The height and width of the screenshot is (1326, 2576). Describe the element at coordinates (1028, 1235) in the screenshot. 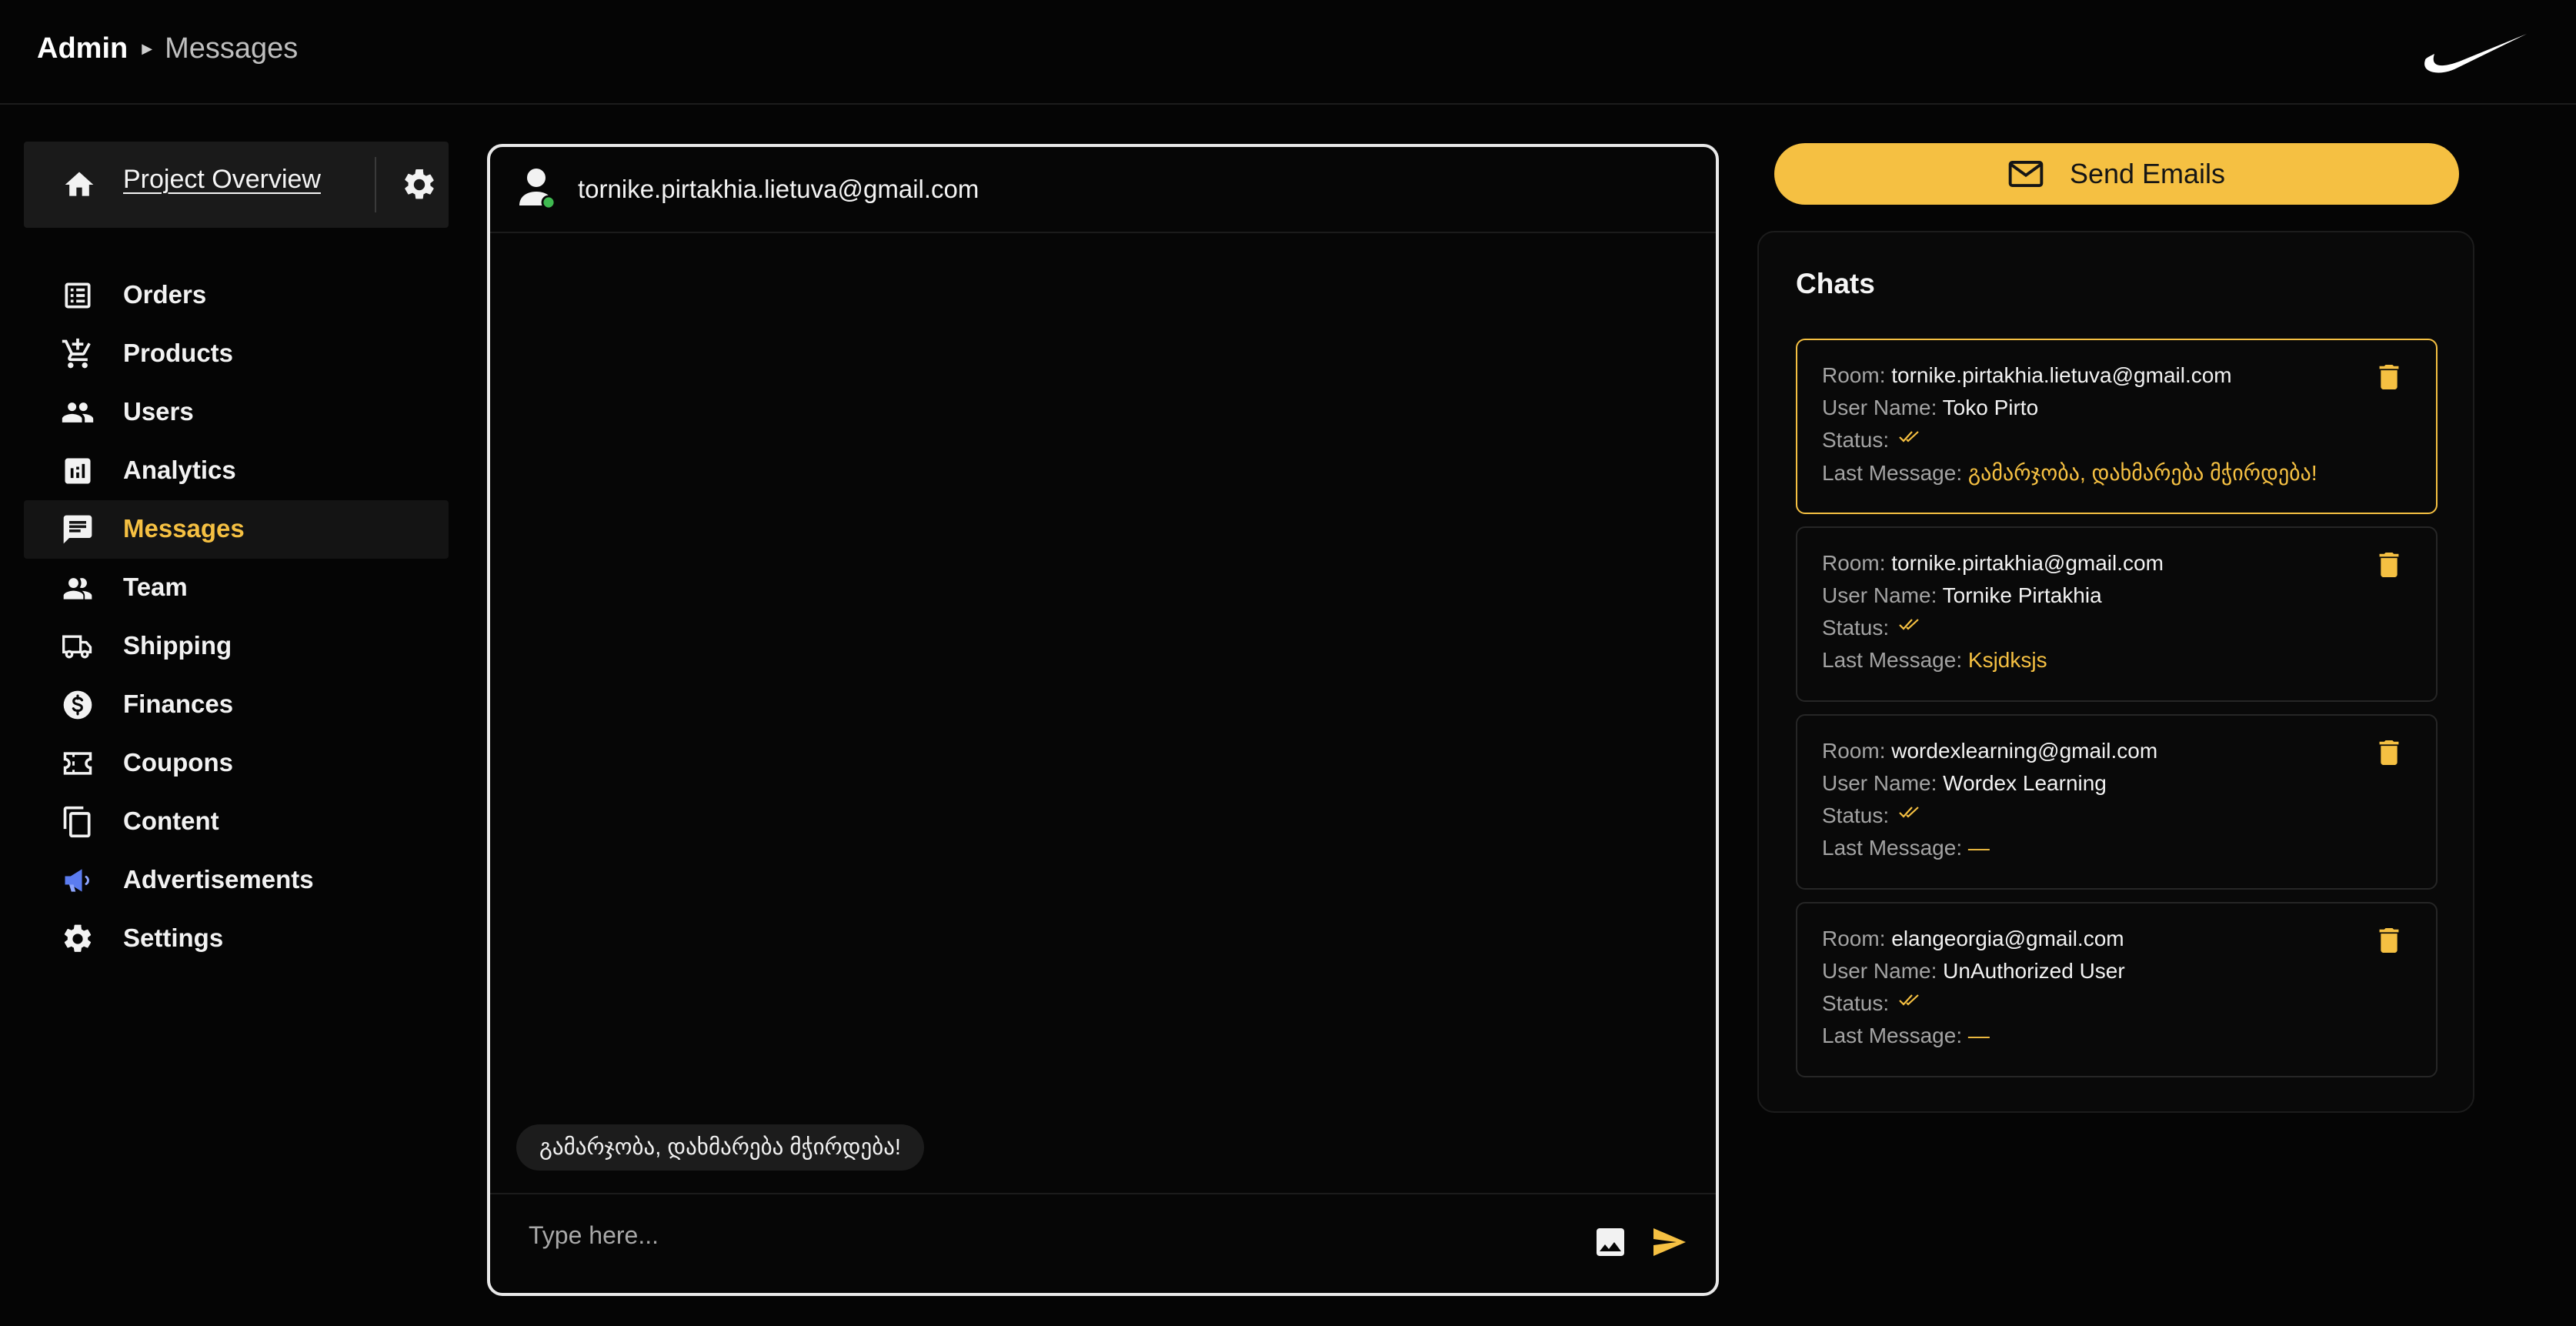

I see `message-input` at that location.